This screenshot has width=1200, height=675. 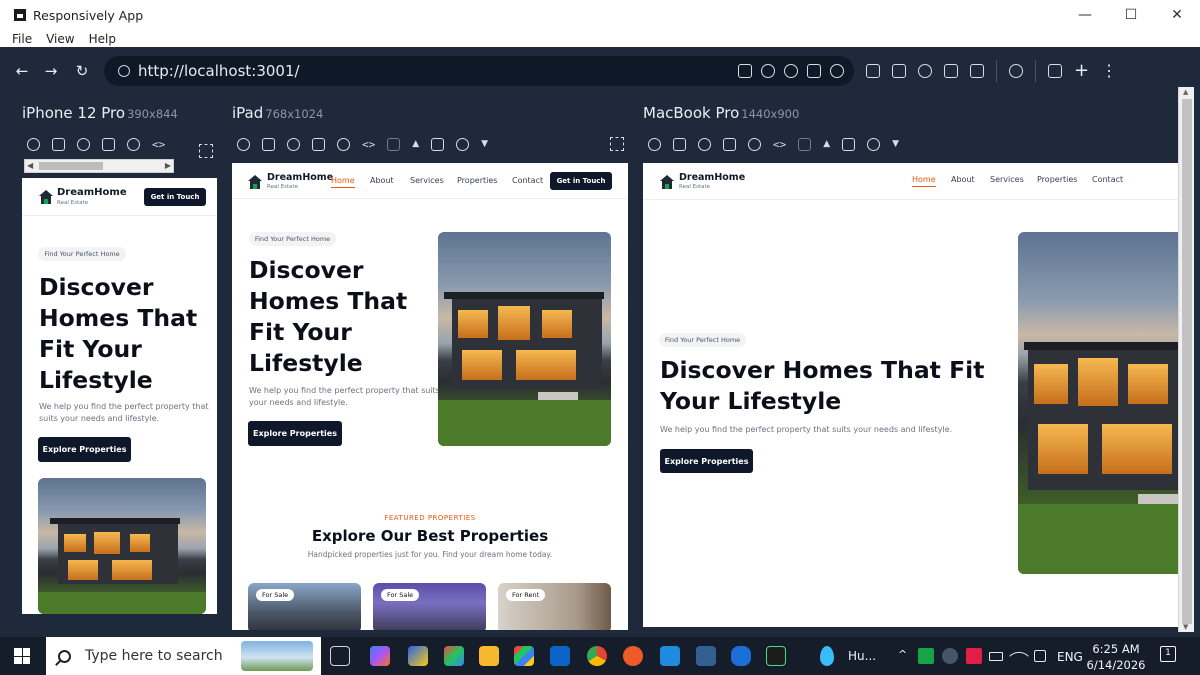 I want to click on minimize-button: —, so click(x=1085, y=15).